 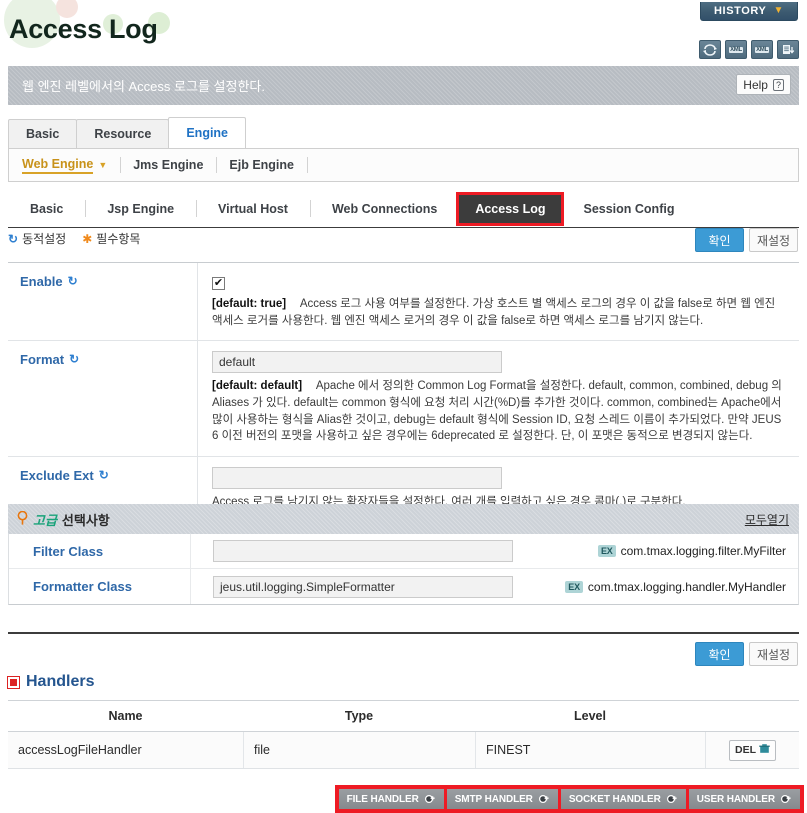 I want to click on advanced-value-filter-class, so click(x=394, y=551).